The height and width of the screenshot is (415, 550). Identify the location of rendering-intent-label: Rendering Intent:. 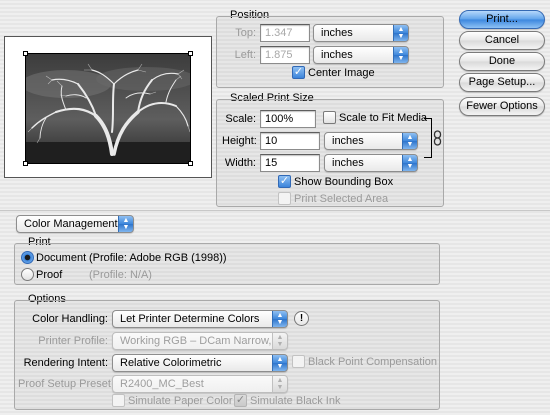
(65, 363).